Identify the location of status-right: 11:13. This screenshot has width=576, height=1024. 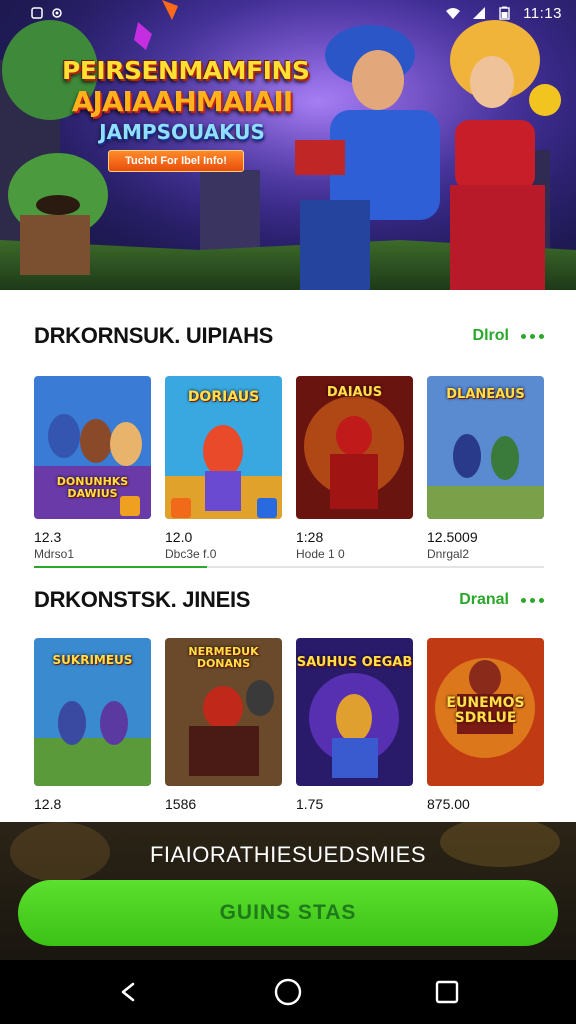
(503, 13).